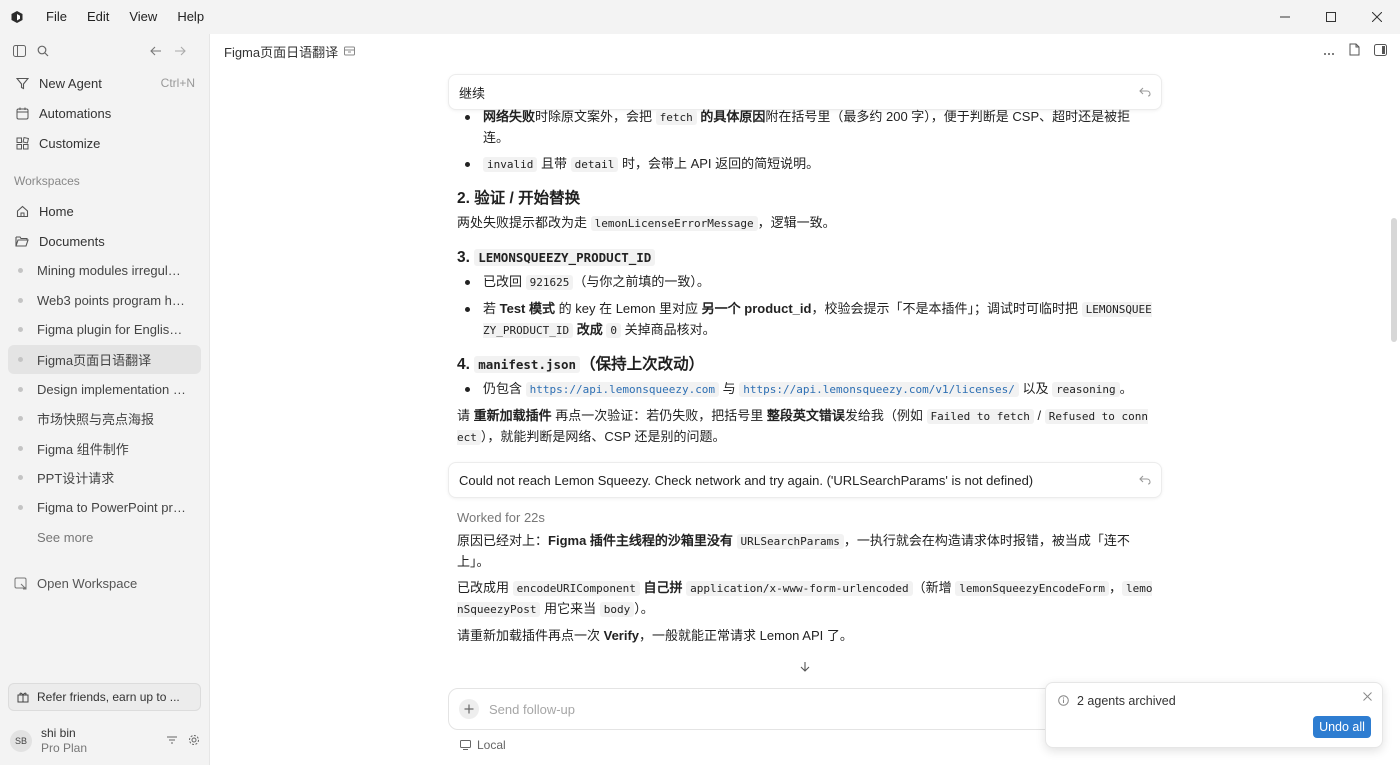  Describe the element at coordinates (105, 741) in the screenshot. I see `user-profile: SB shi bin Pro Plan` at that location.